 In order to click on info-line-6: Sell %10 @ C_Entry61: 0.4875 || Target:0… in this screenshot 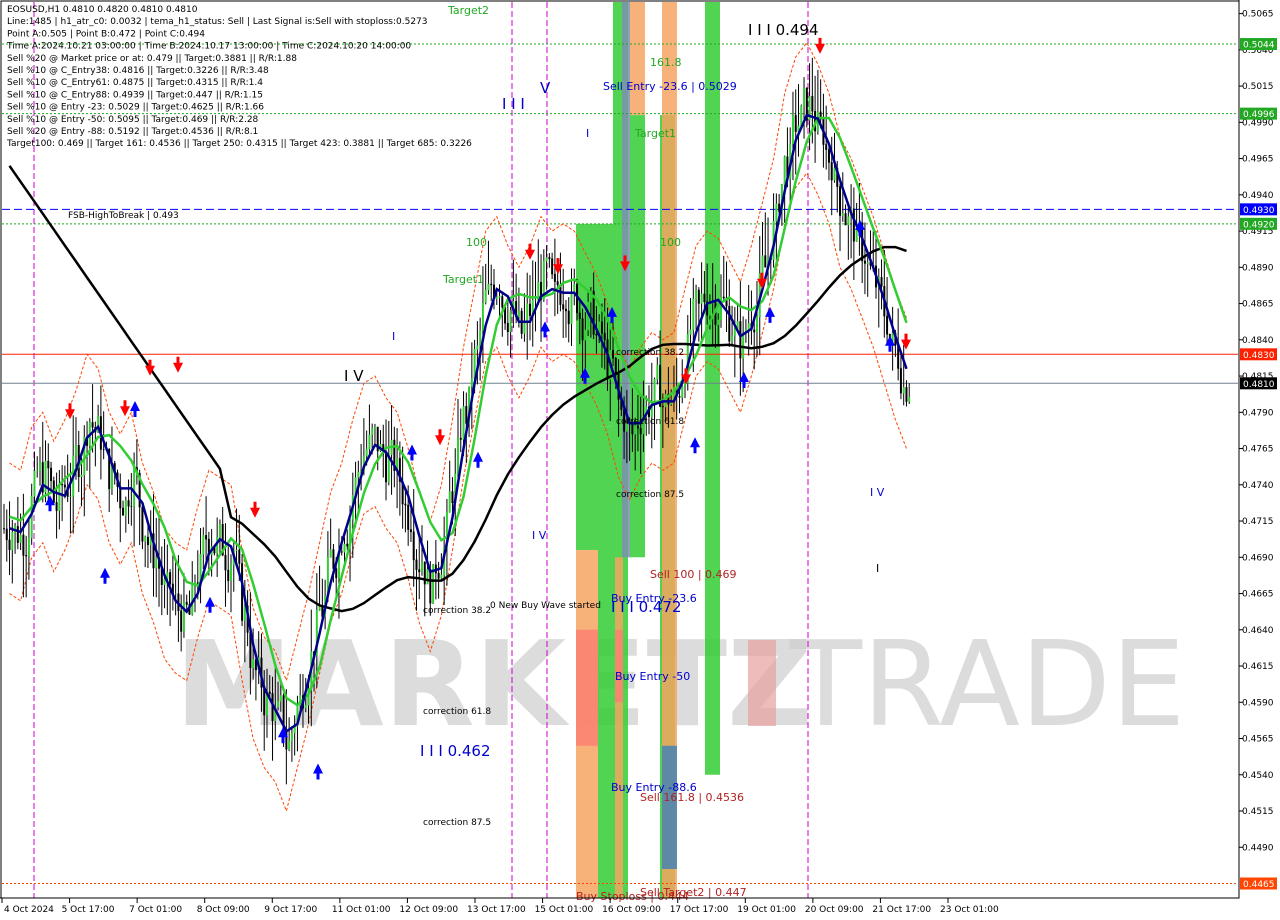, I will do `click(135, 83)`.